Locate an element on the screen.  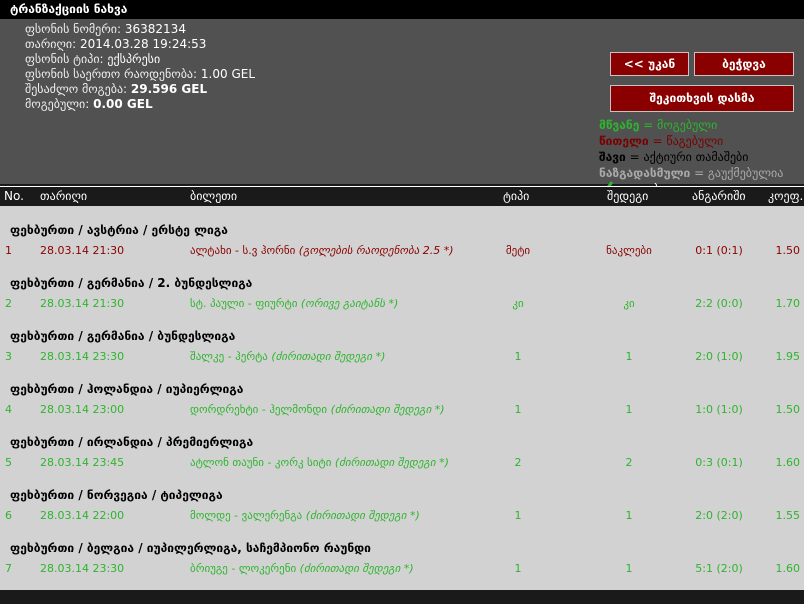
row-score: 0:3 (0:1) is located at coordinates (719, 462).